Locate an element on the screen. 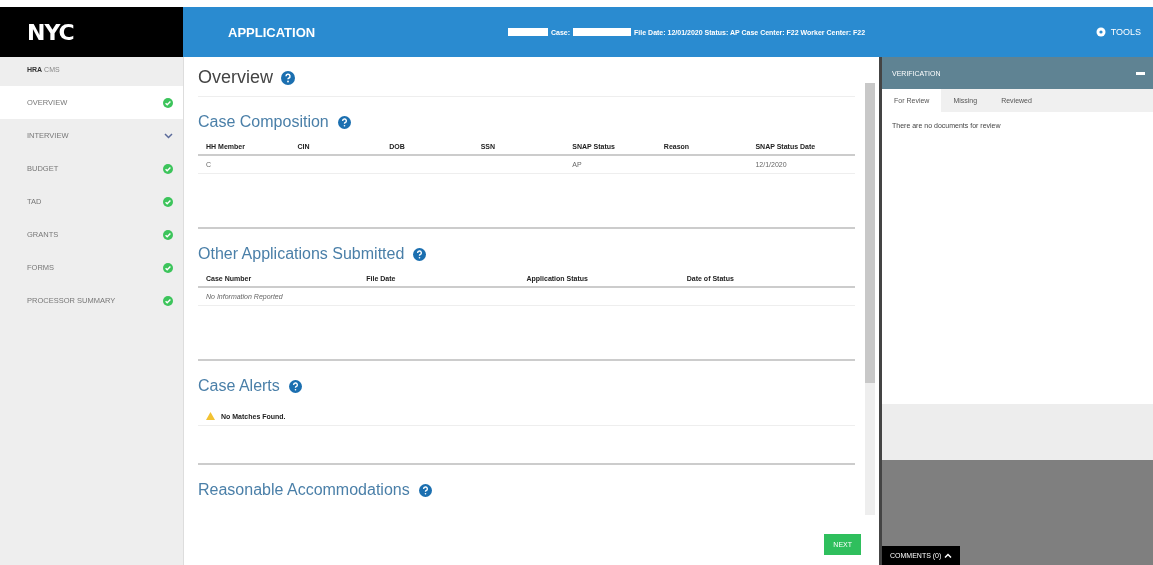 Image resolution: width=1153 pixels, height=565 pixels. scrollbar is located at coordinates (870, 299).